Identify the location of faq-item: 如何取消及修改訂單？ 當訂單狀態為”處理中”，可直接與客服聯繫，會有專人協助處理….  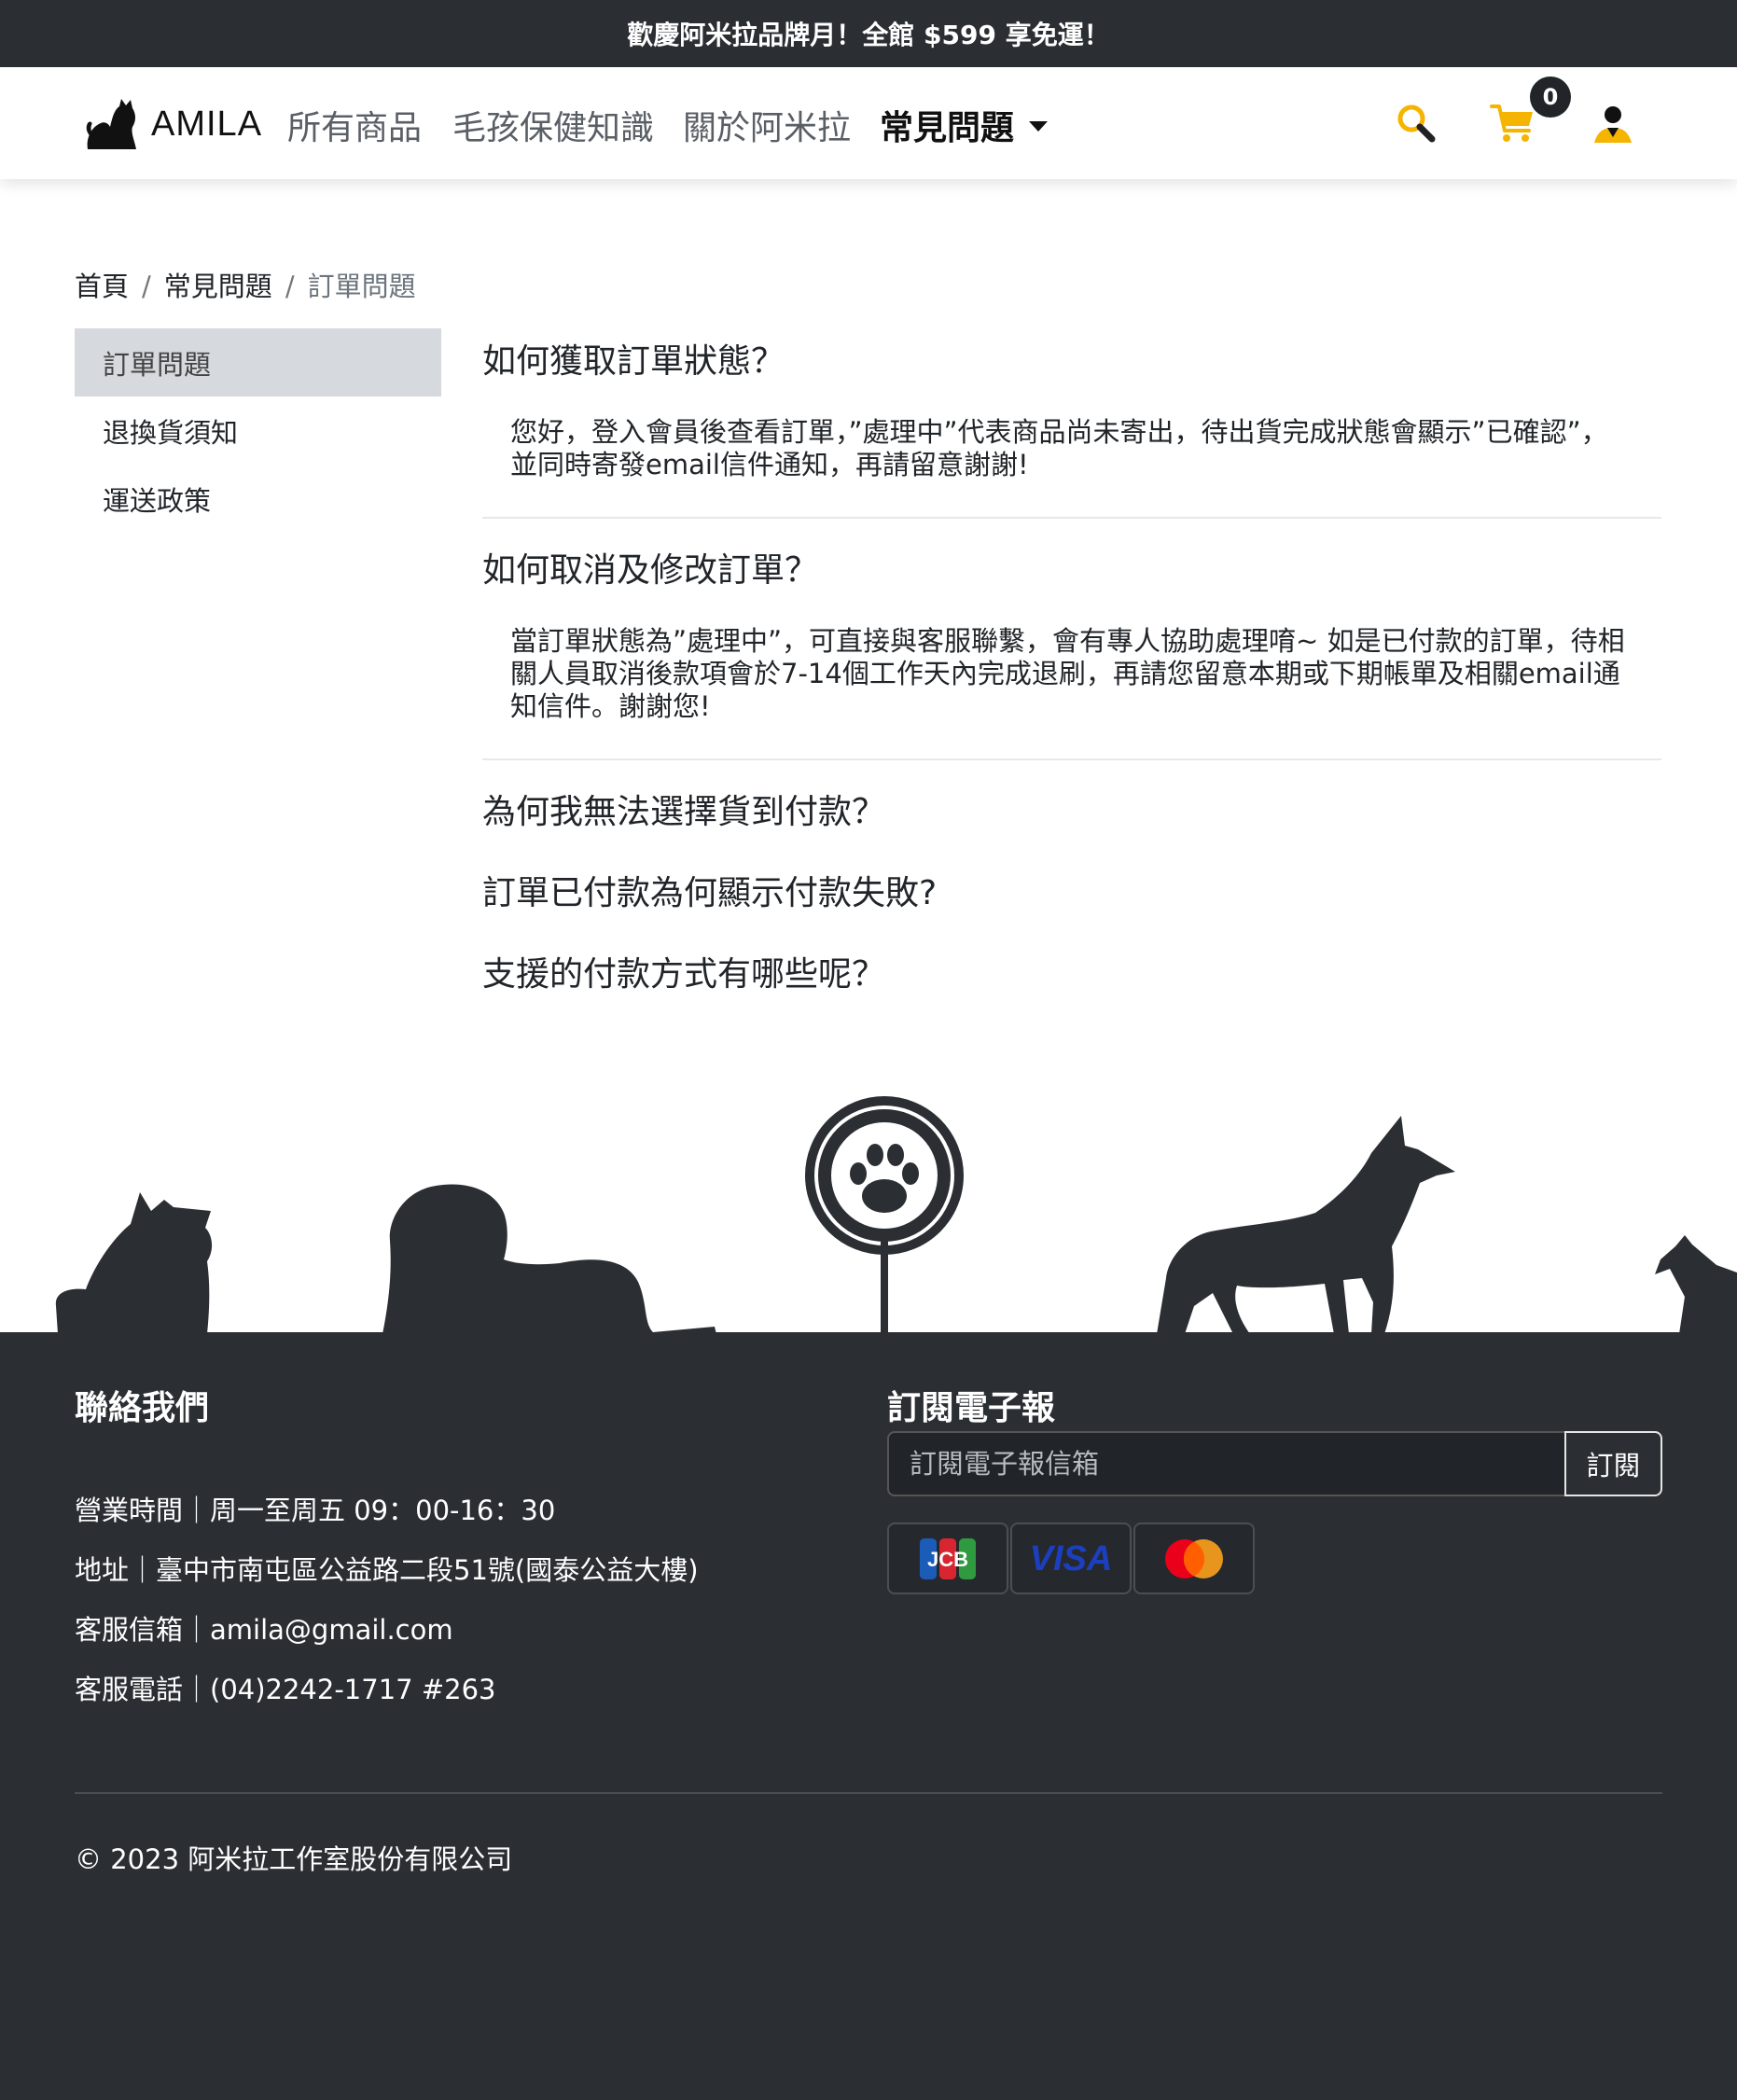
(1071, 648).